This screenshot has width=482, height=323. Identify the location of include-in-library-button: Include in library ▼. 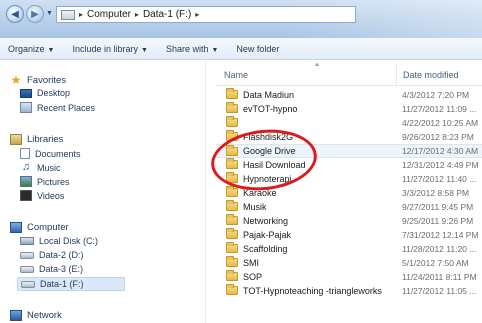
(109, 49).